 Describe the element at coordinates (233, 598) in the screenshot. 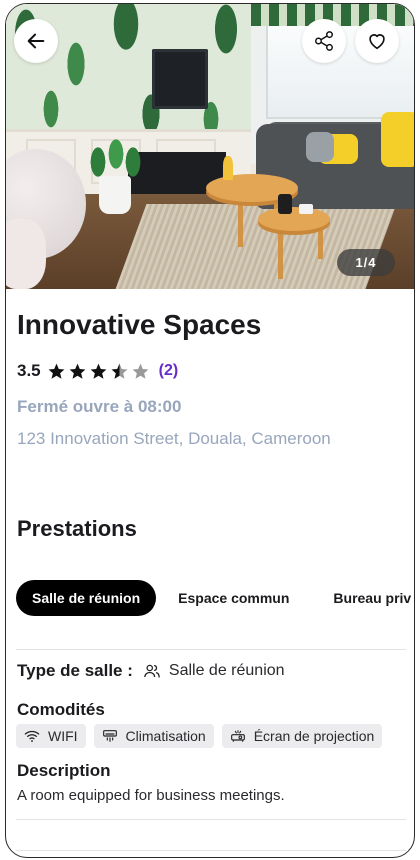

I see `tab-espace-commun: Espace commun` at that location.